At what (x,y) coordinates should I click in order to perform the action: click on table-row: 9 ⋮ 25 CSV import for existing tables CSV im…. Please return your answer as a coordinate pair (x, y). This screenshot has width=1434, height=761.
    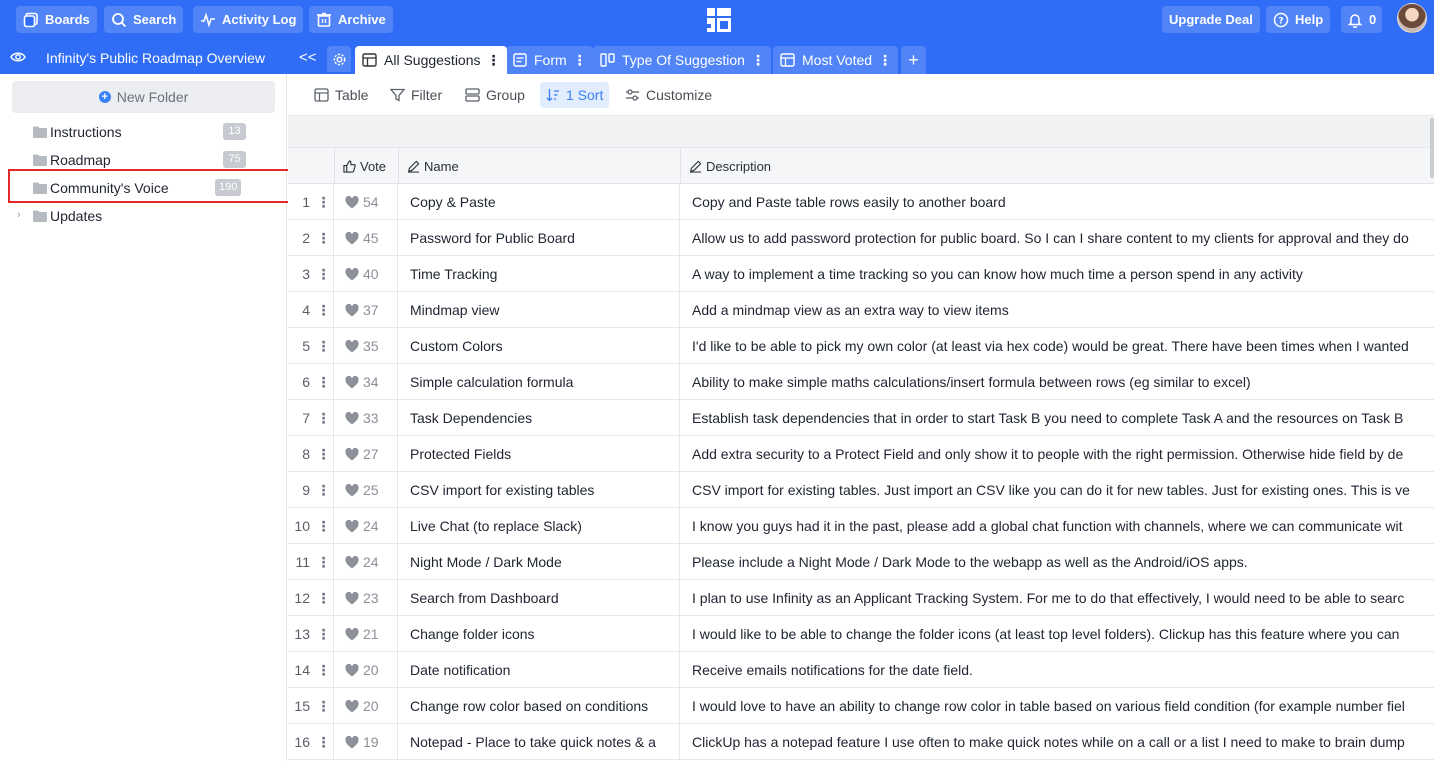
    Looking at the image, I should click on (861, 490).